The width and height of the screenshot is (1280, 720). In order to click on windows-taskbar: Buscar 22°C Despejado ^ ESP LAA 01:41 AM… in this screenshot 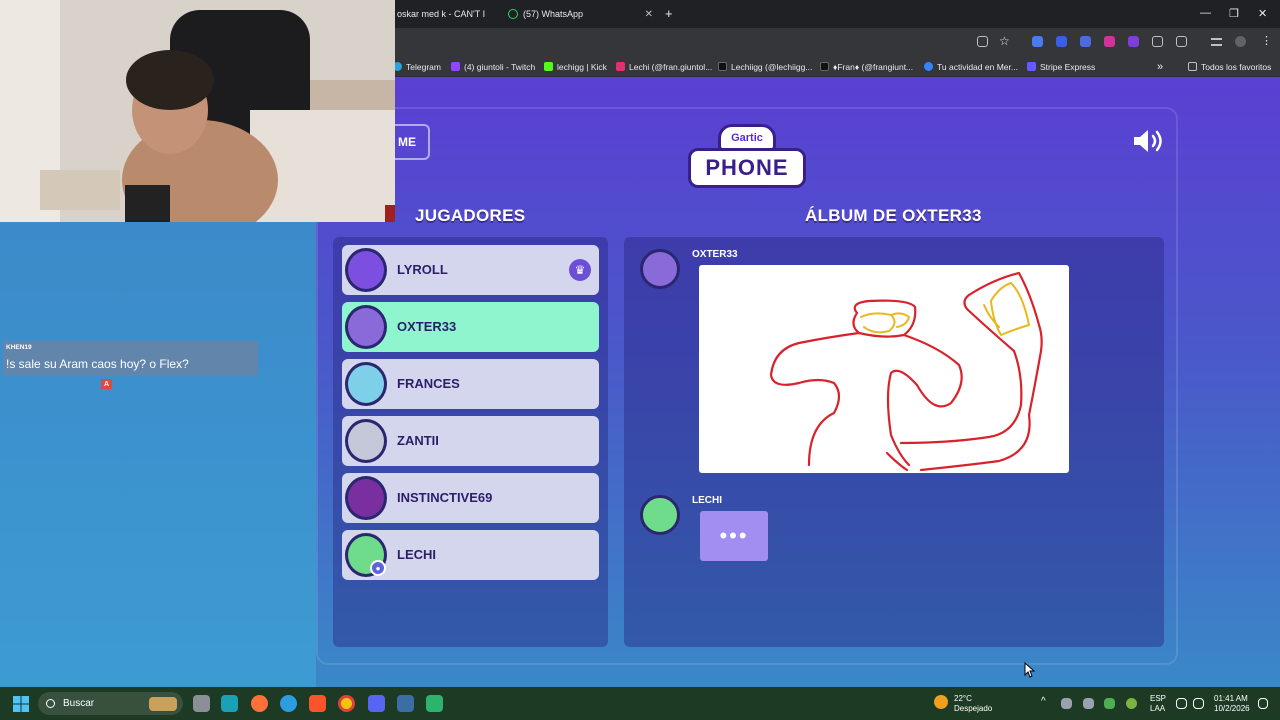, I will do `click(640, 703)`.